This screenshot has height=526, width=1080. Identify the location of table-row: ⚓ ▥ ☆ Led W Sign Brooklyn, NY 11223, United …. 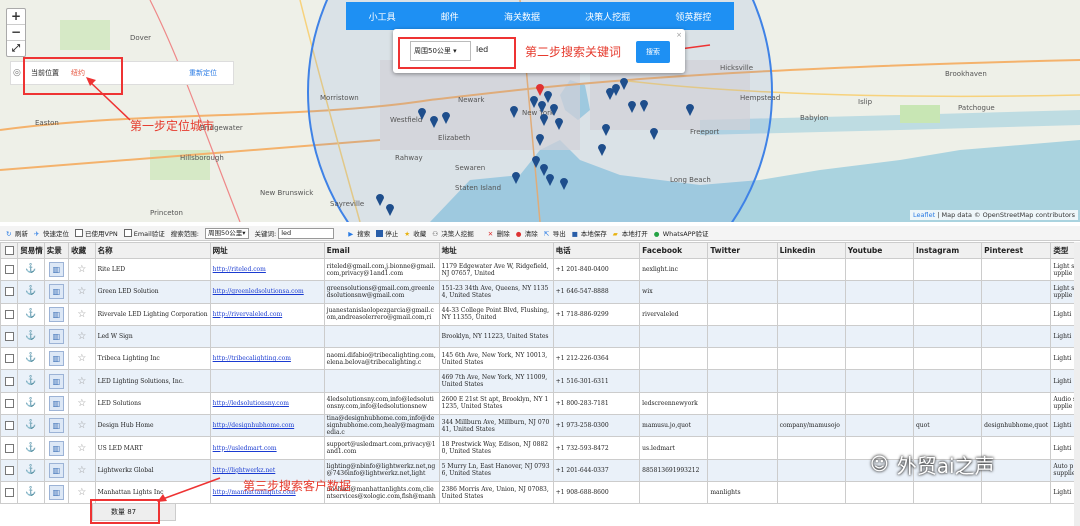
(540, 336).